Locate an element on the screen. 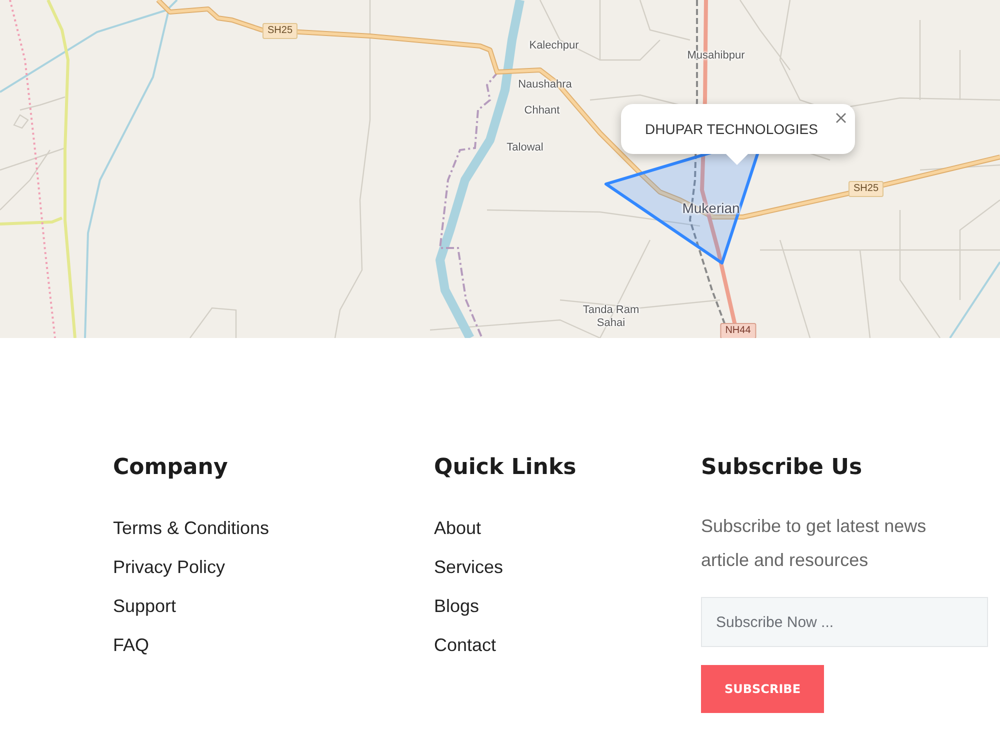 The width and height of the screenshot is (1000, 750). column-heading: Quick Links is located at coordinates (505, 468).